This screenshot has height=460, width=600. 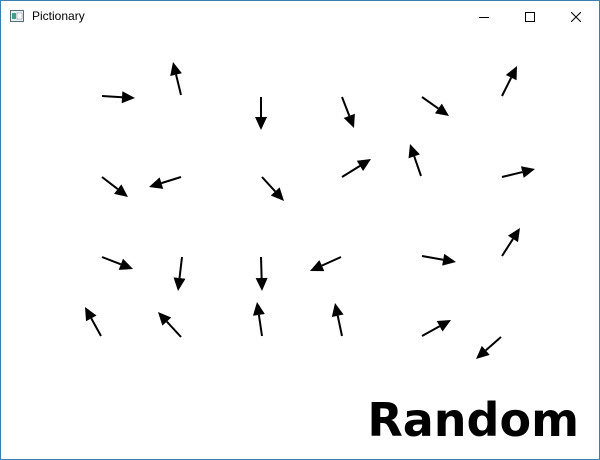 I want to click on close-icon, so click(x=576, y=16).